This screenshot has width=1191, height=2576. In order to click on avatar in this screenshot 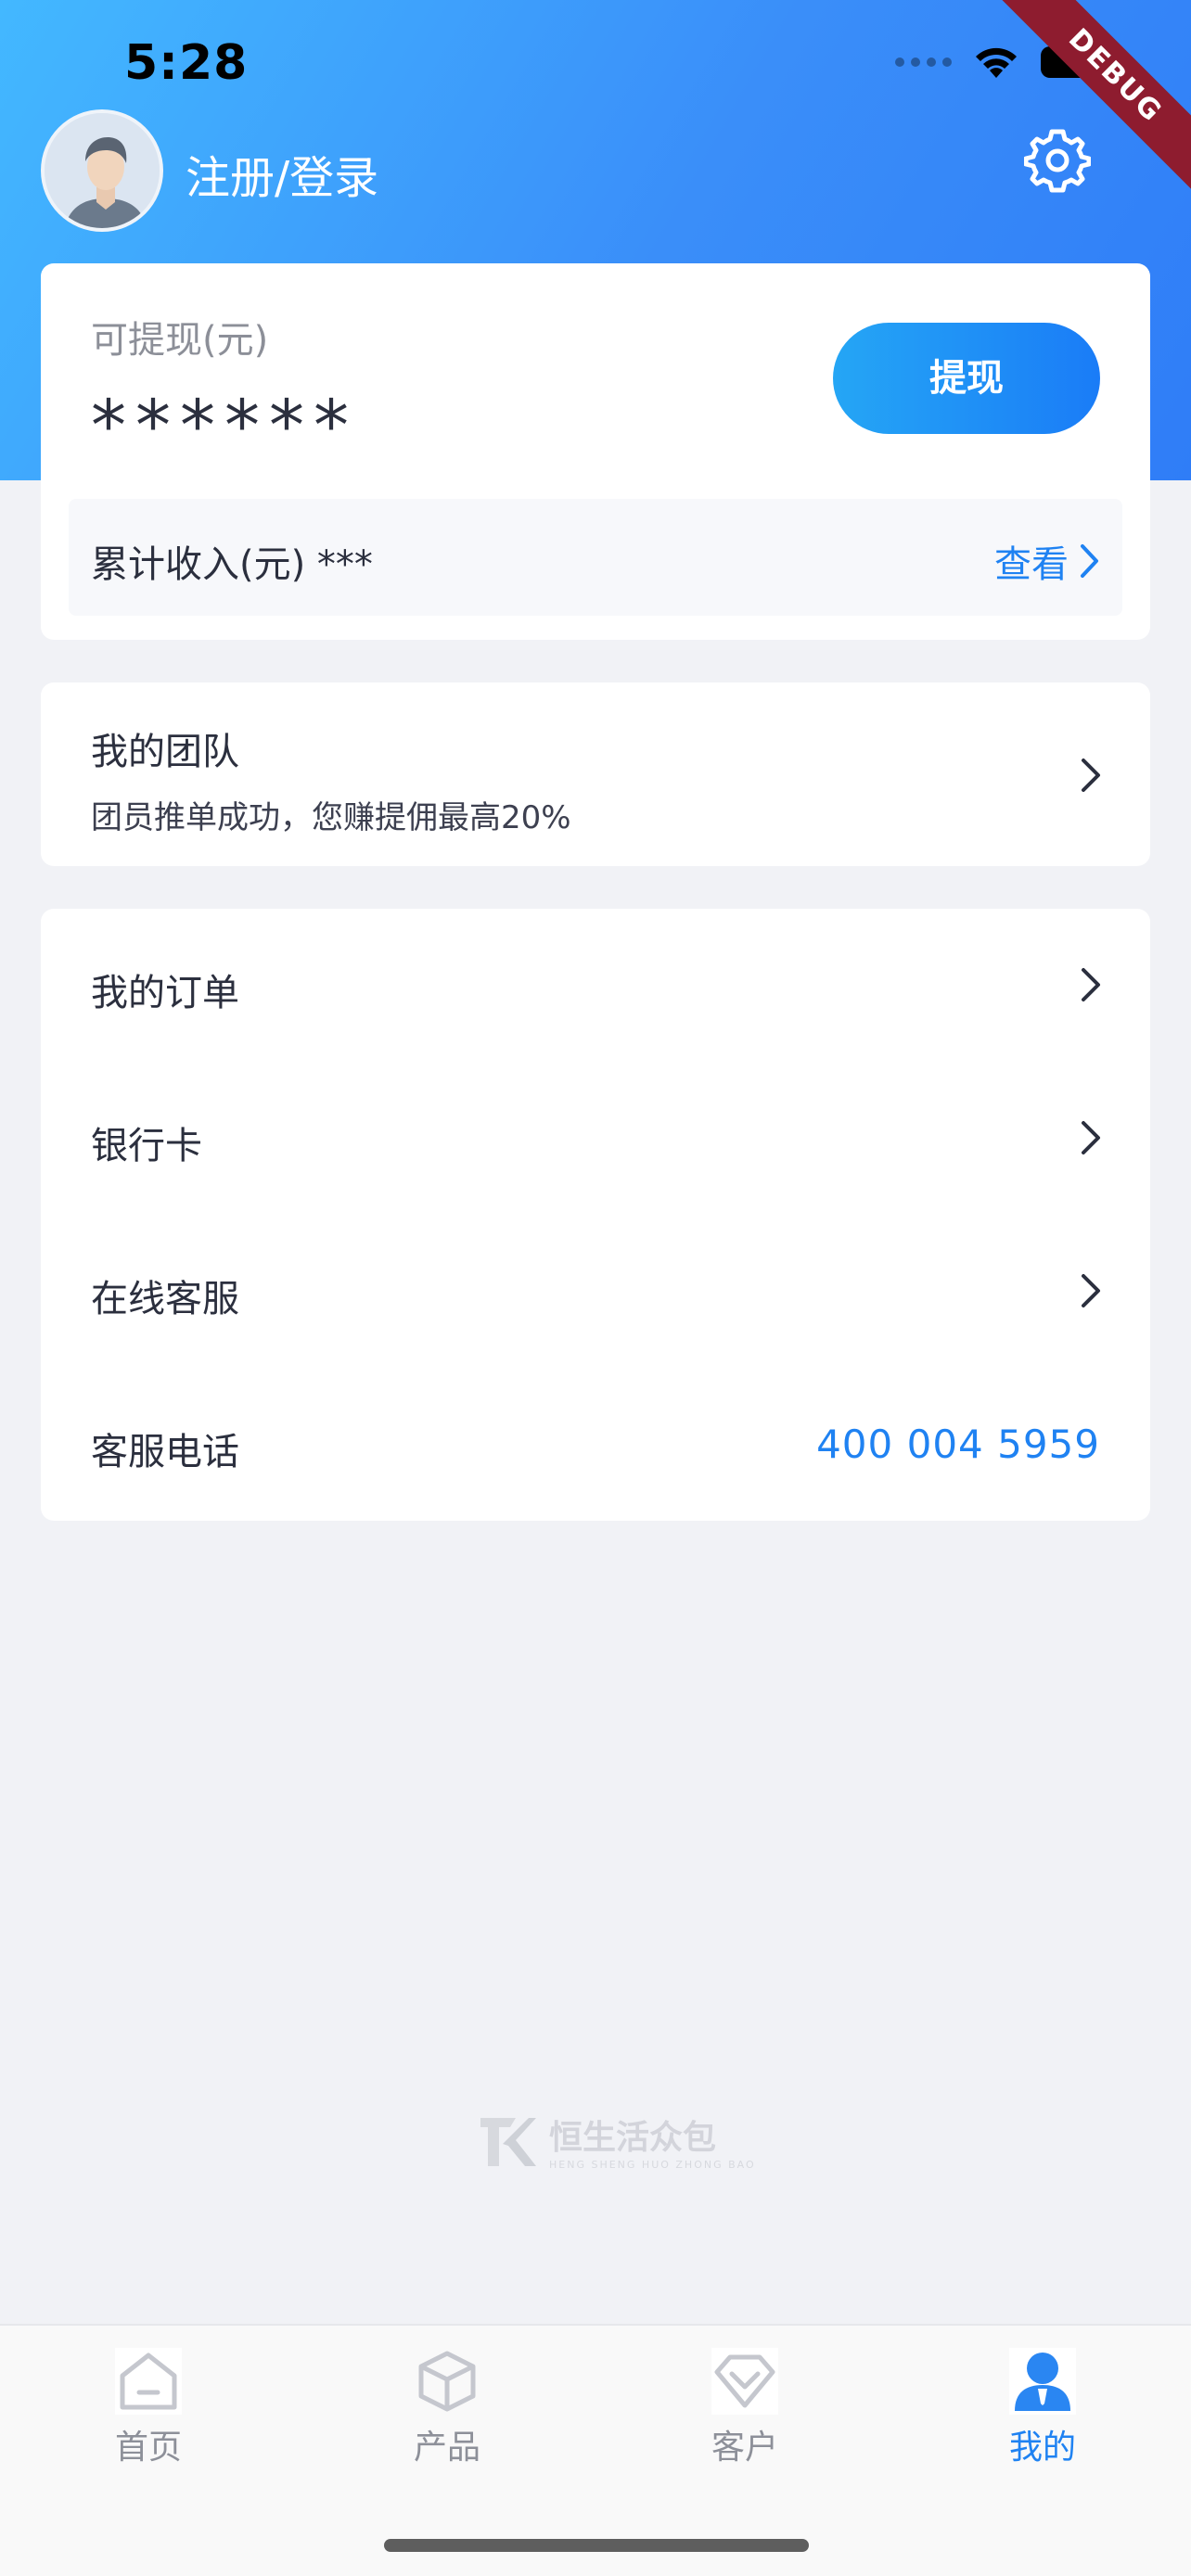, I will do `click(102, 170)`.